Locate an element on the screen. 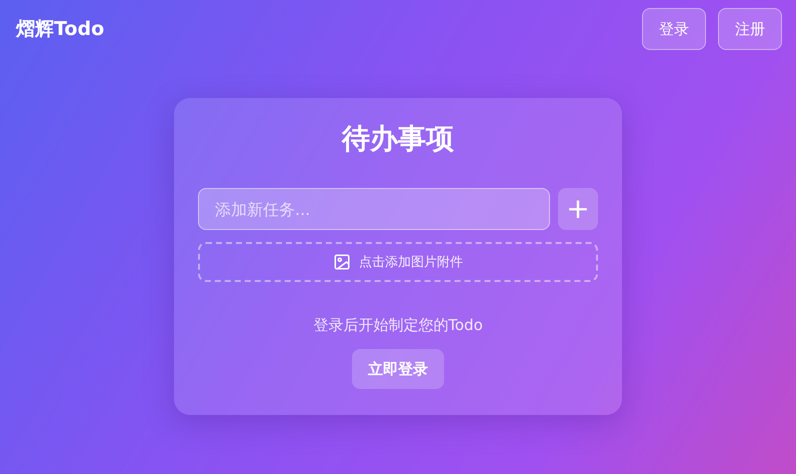 The height and width of the screenshot is (474, 796). add-button: + is located at coordinates (578, 209).